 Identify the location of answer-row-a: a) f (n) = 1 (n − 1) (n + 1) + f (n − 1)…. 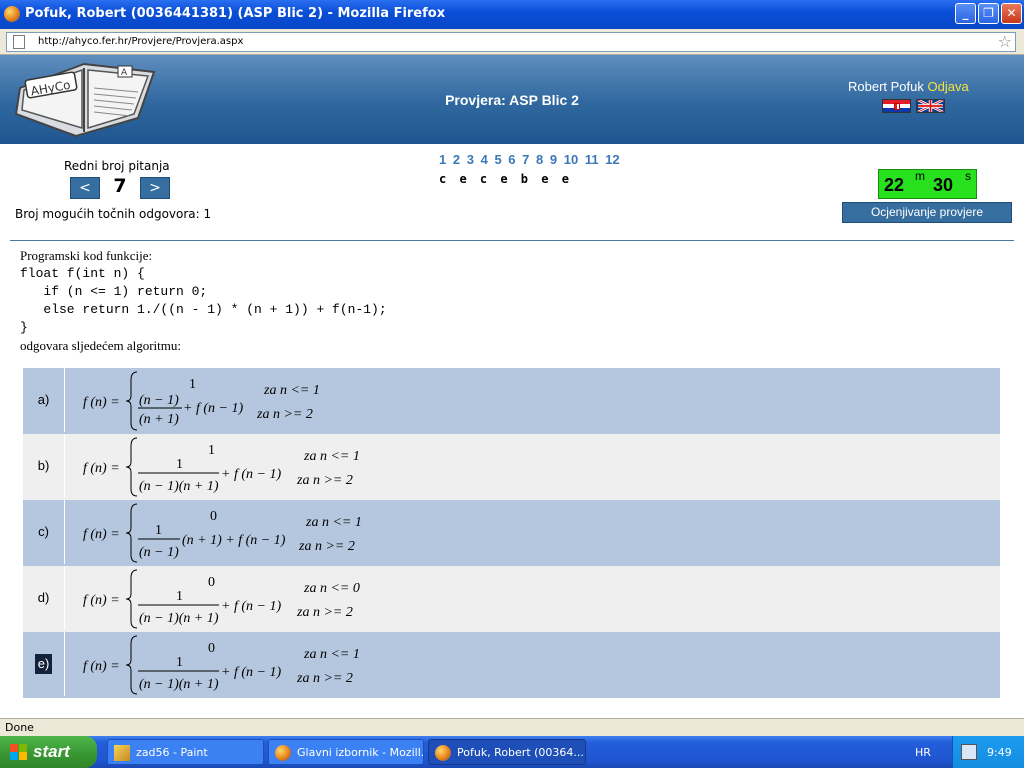
(511, 401).